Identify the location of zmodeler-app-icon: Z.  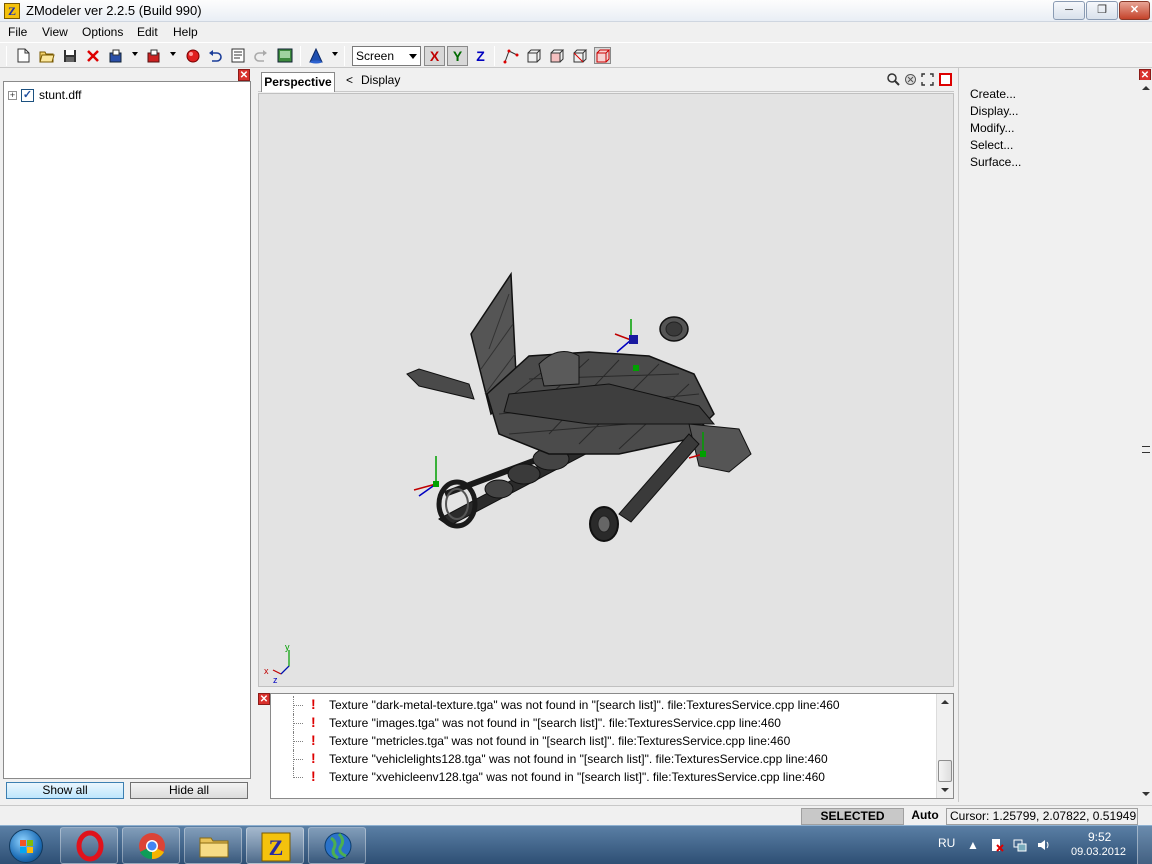
(12, 11).